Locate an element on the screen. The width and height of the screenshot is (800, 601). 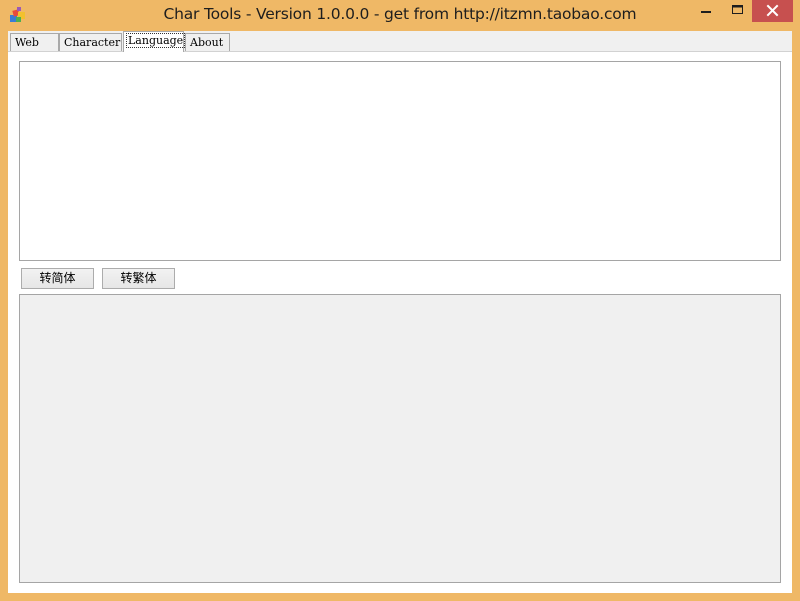
tab-language-label: Language is located at coordinates (155, 40).